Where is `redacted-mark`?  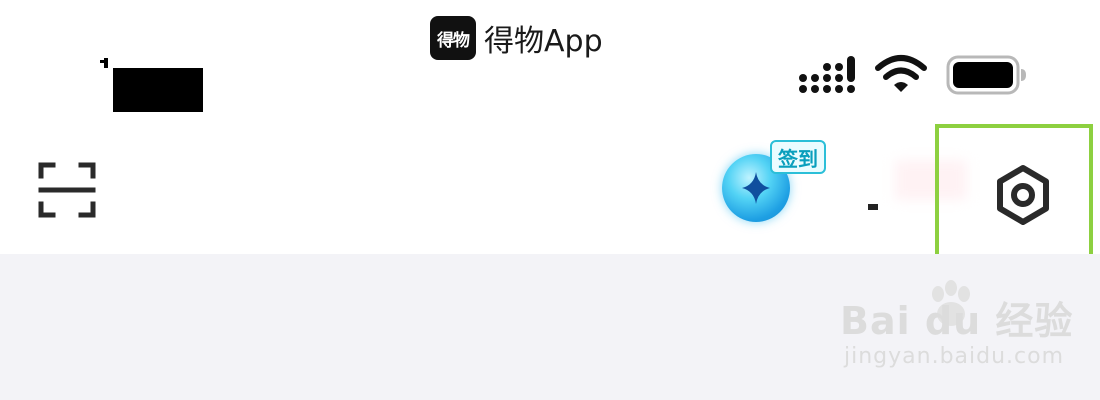
redacted-mark is located at coordinates (873, 207).